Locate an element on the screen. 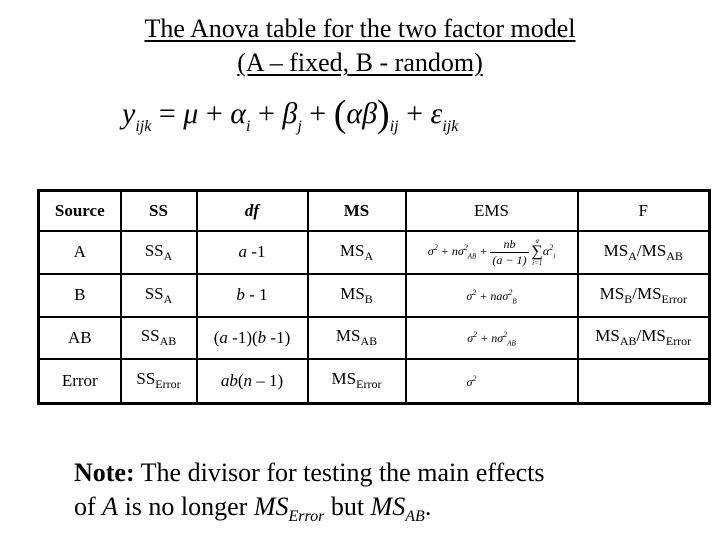 The image size is (720, 540). header-source: Source is located at coordinates (79, 210).